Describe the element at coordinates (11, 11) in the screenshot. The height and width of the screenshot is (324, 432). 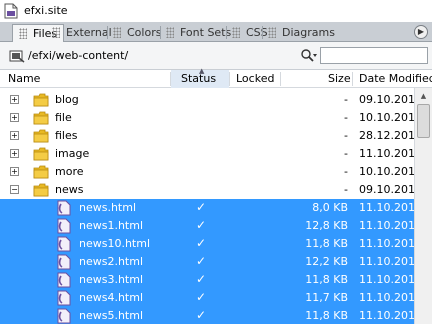
I see `site-file-icon` at that location.